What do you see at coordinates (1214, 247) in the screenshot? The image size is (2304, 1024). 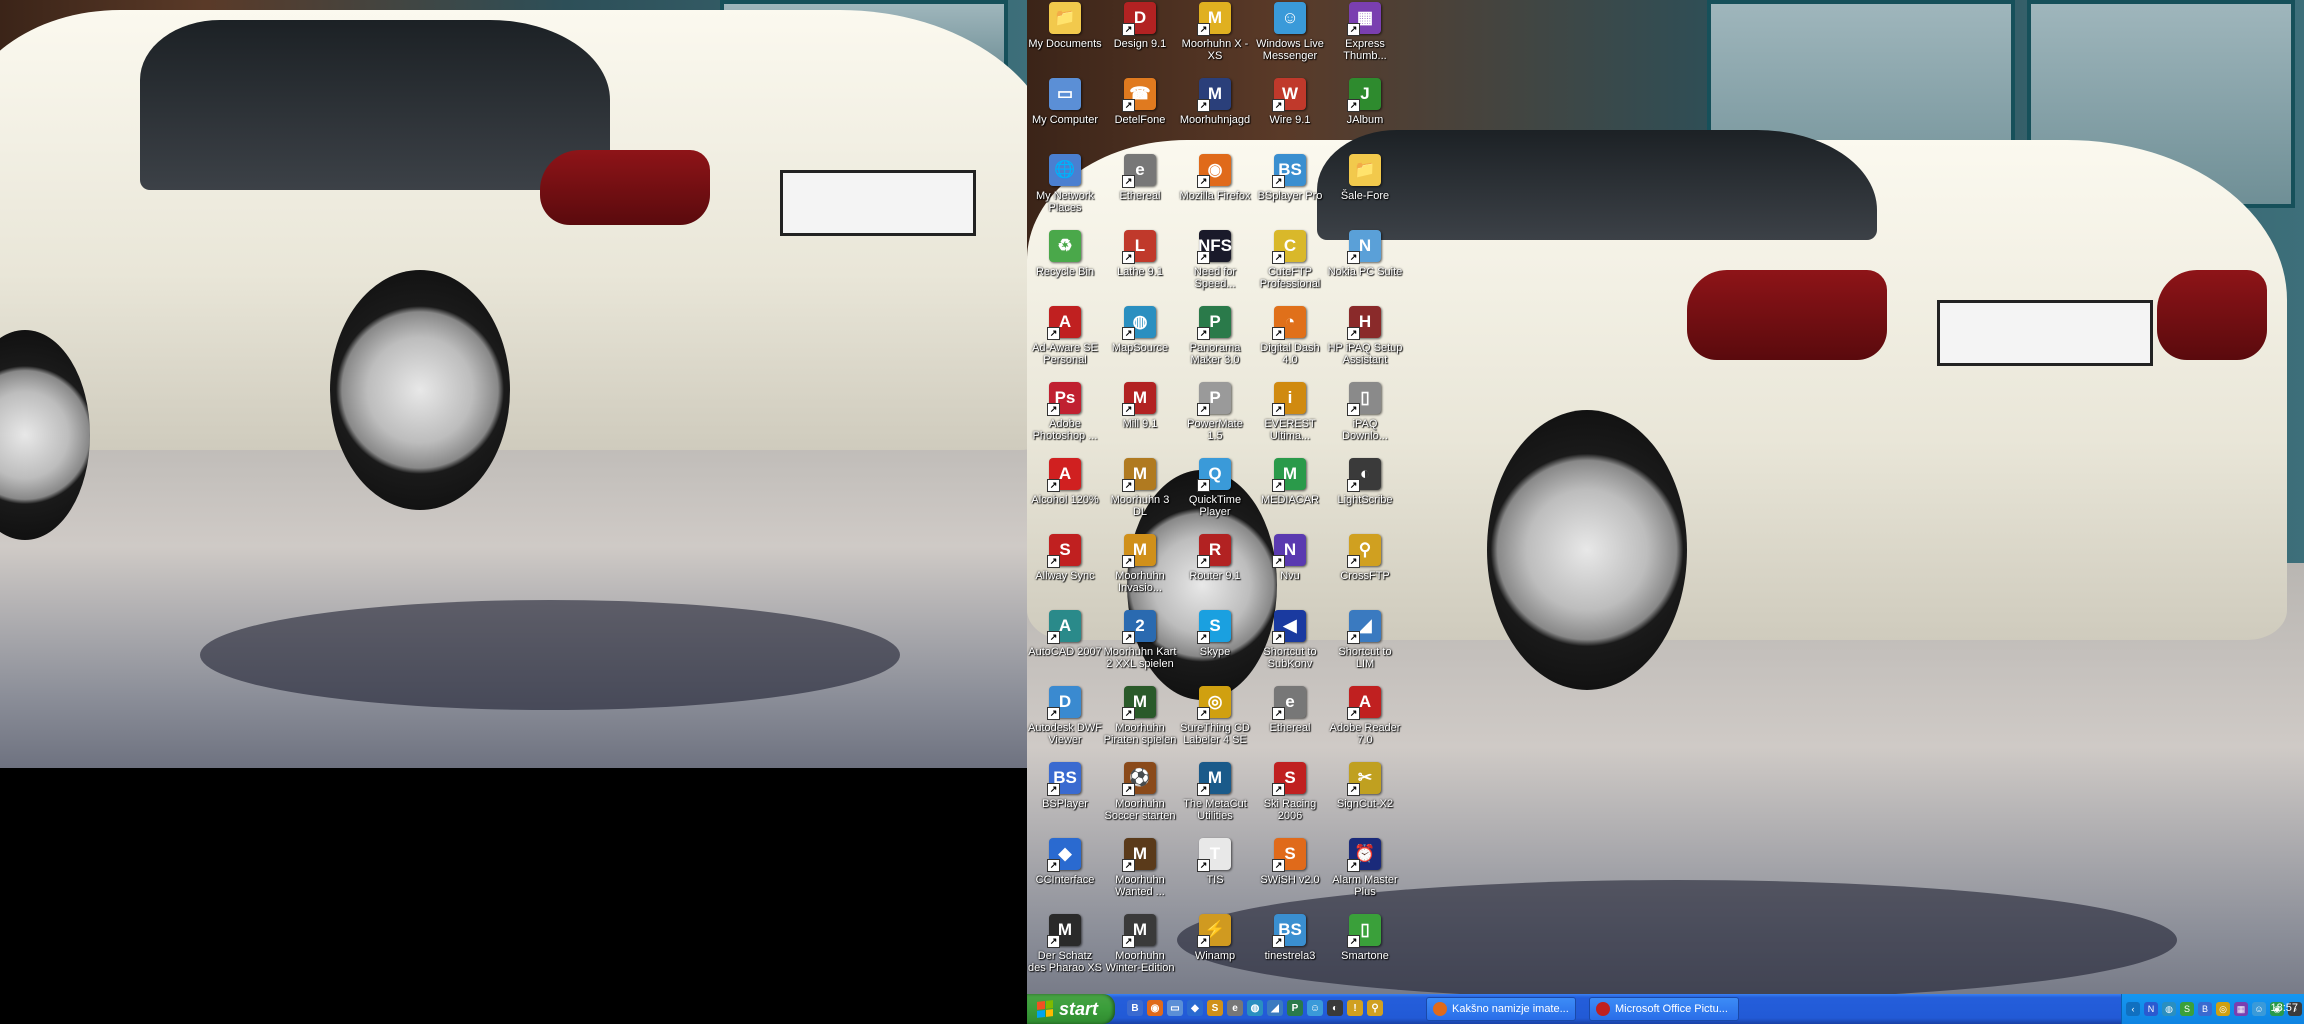 I see `need-for-speed-icon: NFS ↗` at bounding box center [1214, 247].